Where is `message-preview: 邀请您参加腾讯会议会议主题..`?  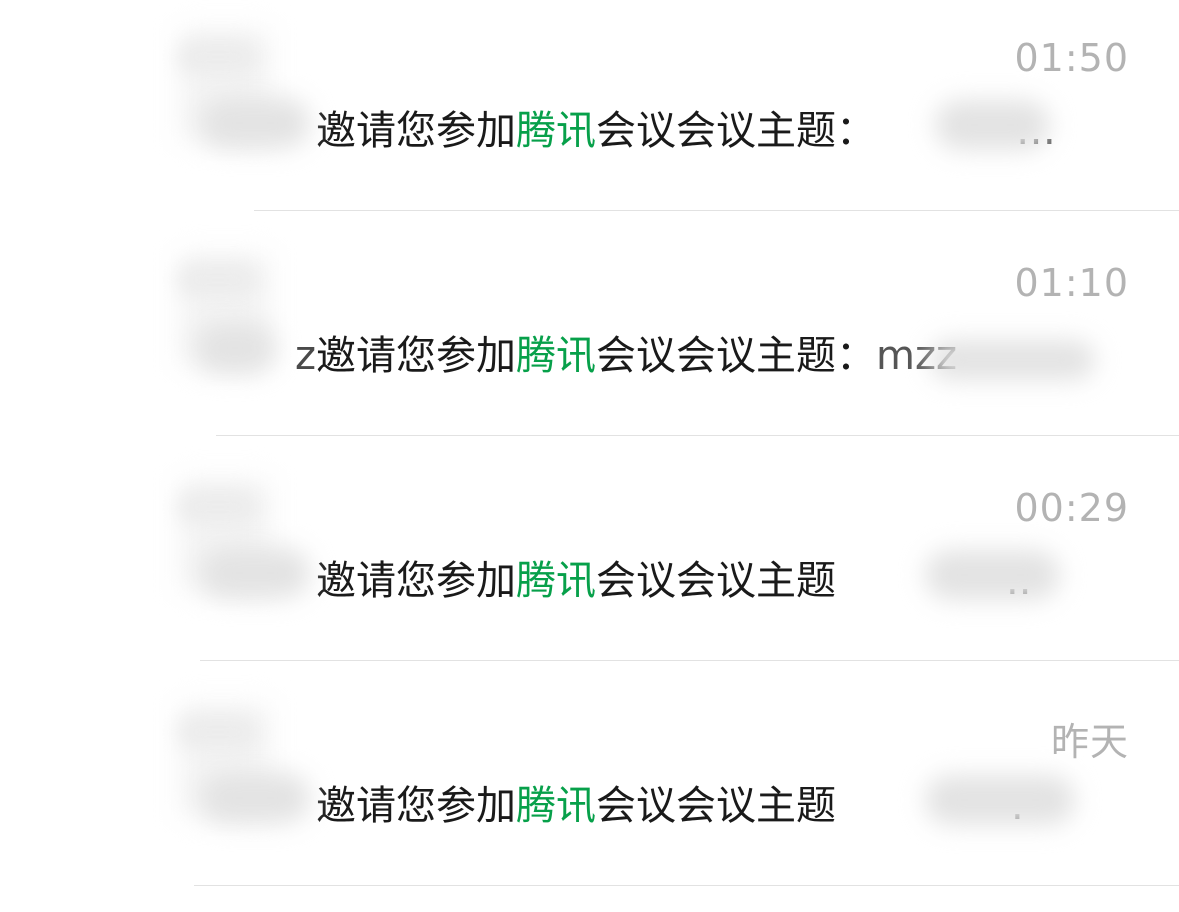 message-preview: 邀请您参加腾讯会议会议主题.. is located at coordinates (608, 577).